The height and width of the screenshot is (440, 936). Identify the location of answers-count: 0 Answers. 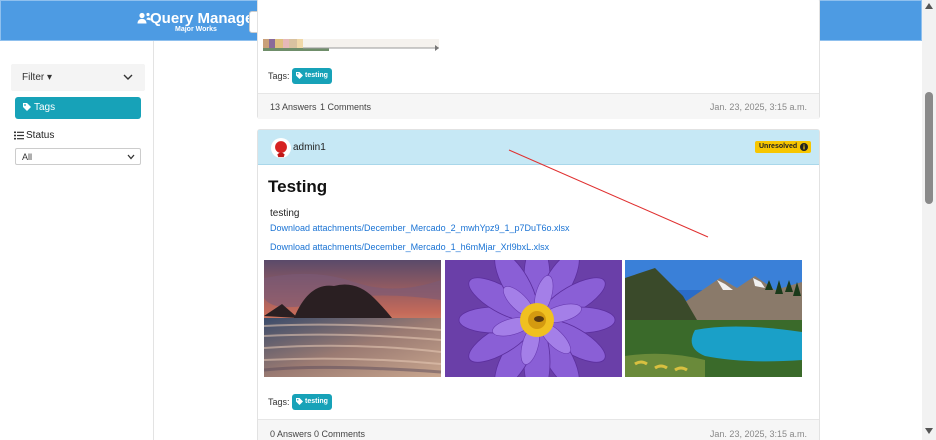
(291, 434).